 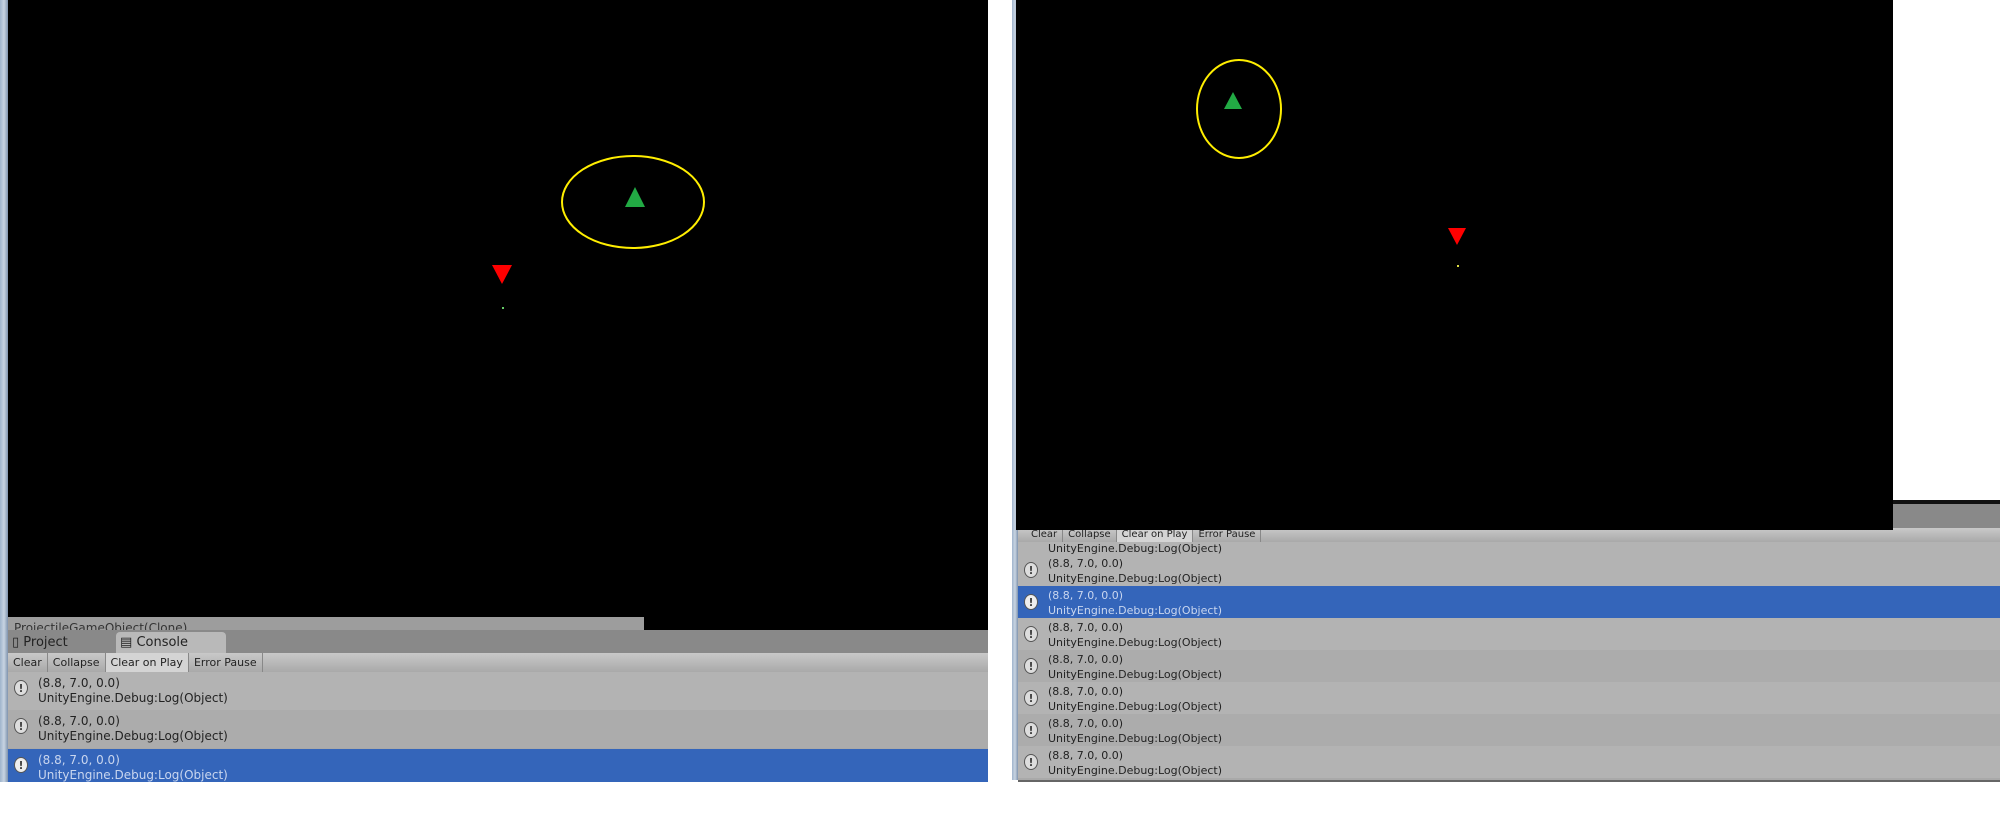 I want to click on tab-label: Console, so click(x=162, y=642).